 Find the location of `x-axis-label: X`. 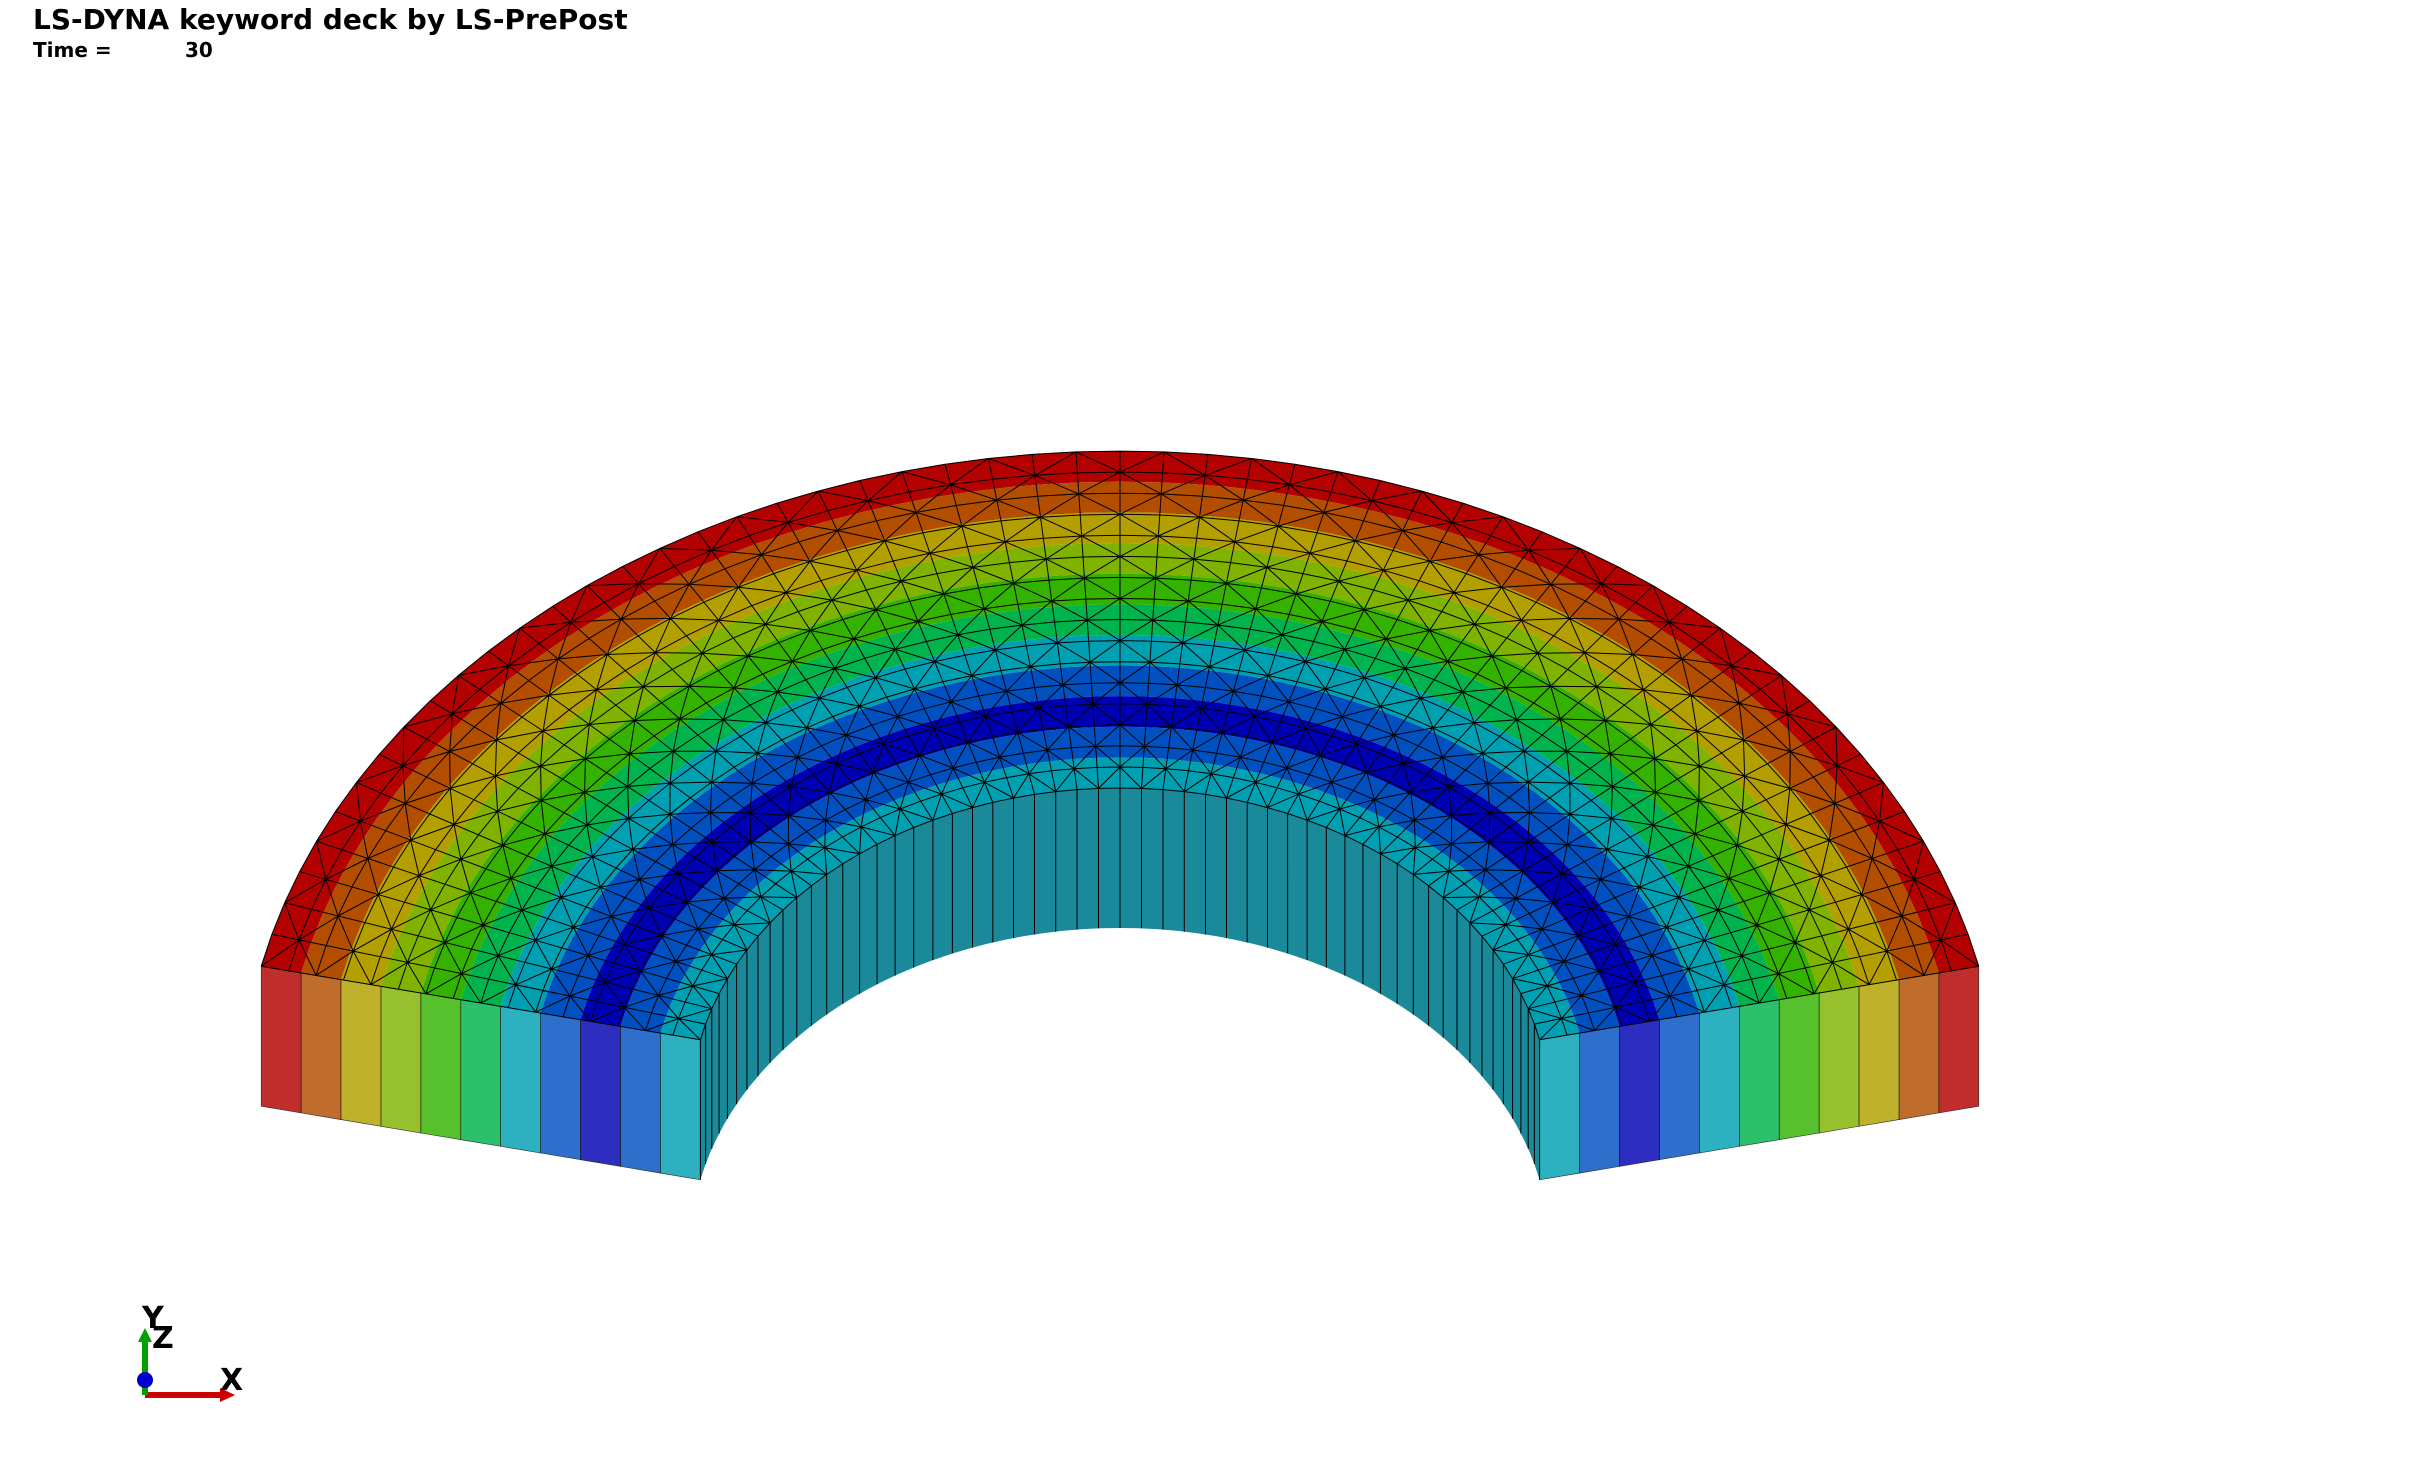

x-axis-label: X is located at coordinates (231, 1380).